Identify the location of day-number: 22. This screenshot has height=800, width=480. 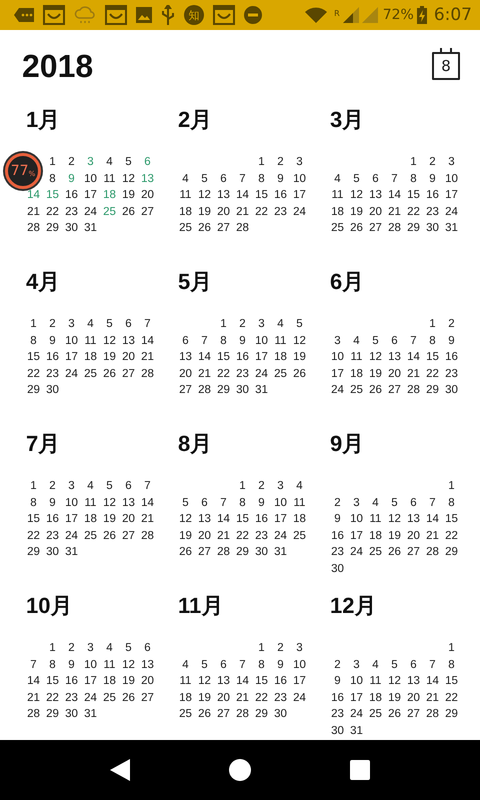
(223, 374).